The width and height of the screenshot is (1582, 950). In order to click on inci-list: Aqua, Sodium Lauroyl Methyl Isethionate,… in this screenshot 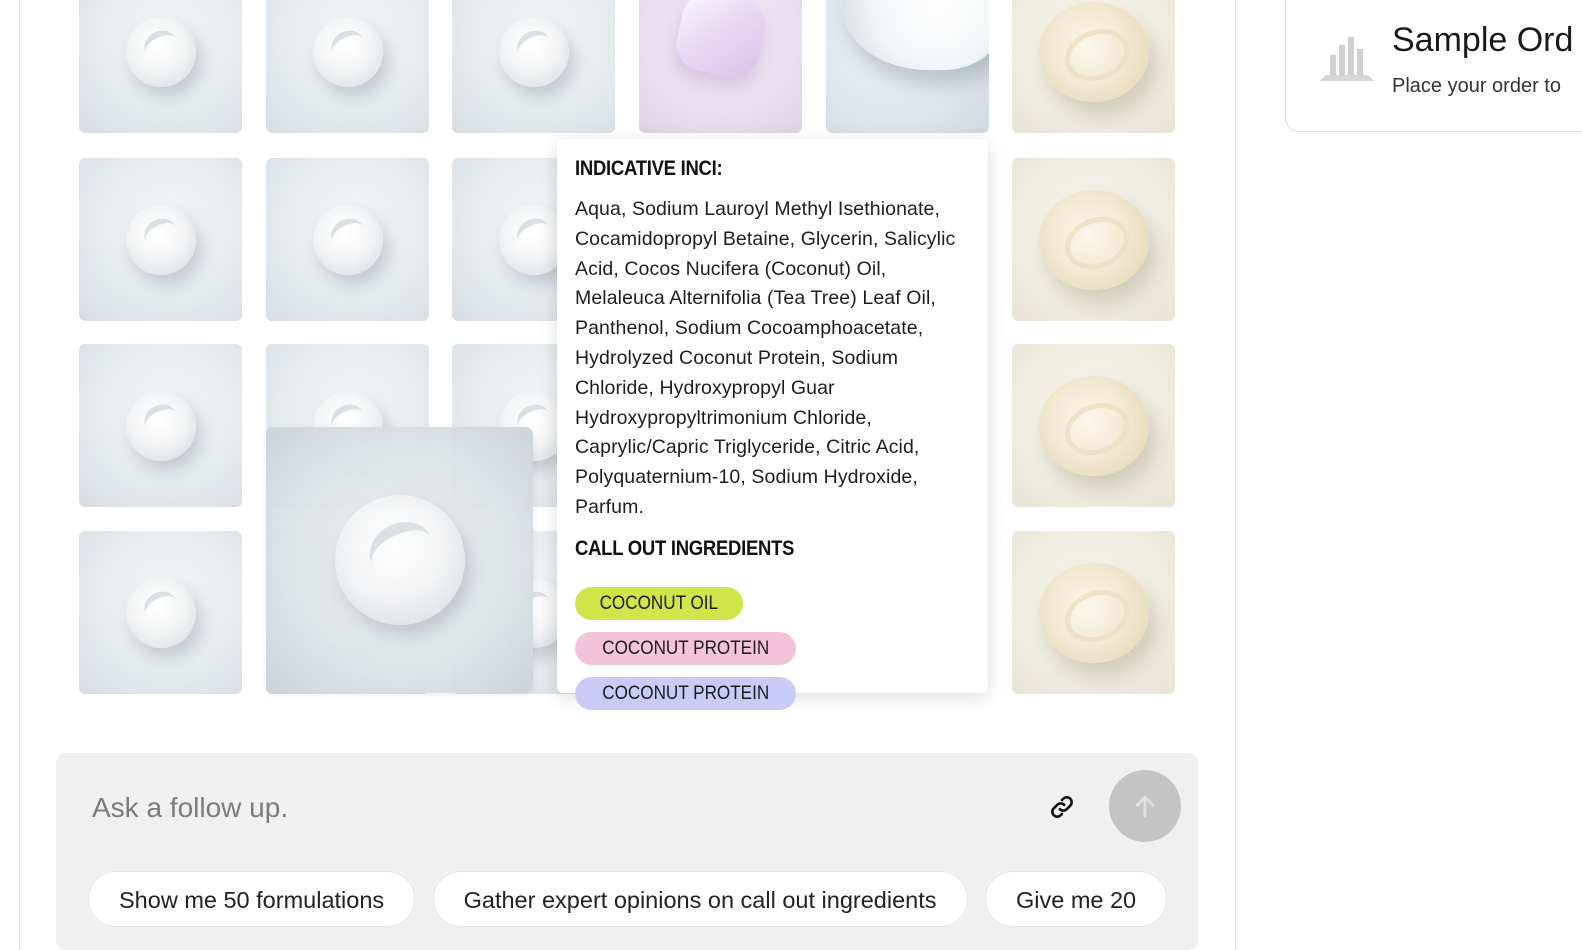, I will do `click(765, 358)`.